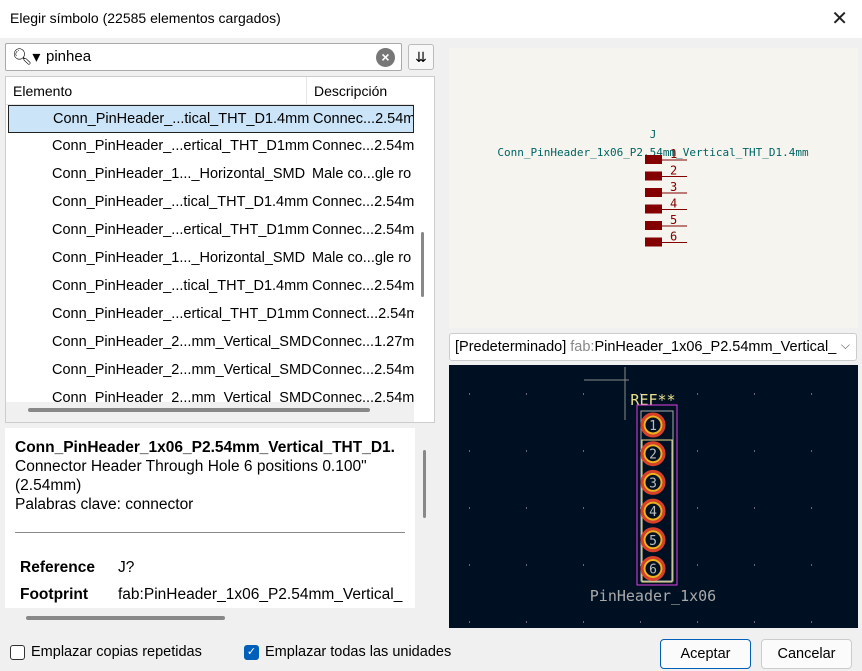 This screenshot has width=862, height=671. I want to click on reference-value: J?, so click(126, 567).